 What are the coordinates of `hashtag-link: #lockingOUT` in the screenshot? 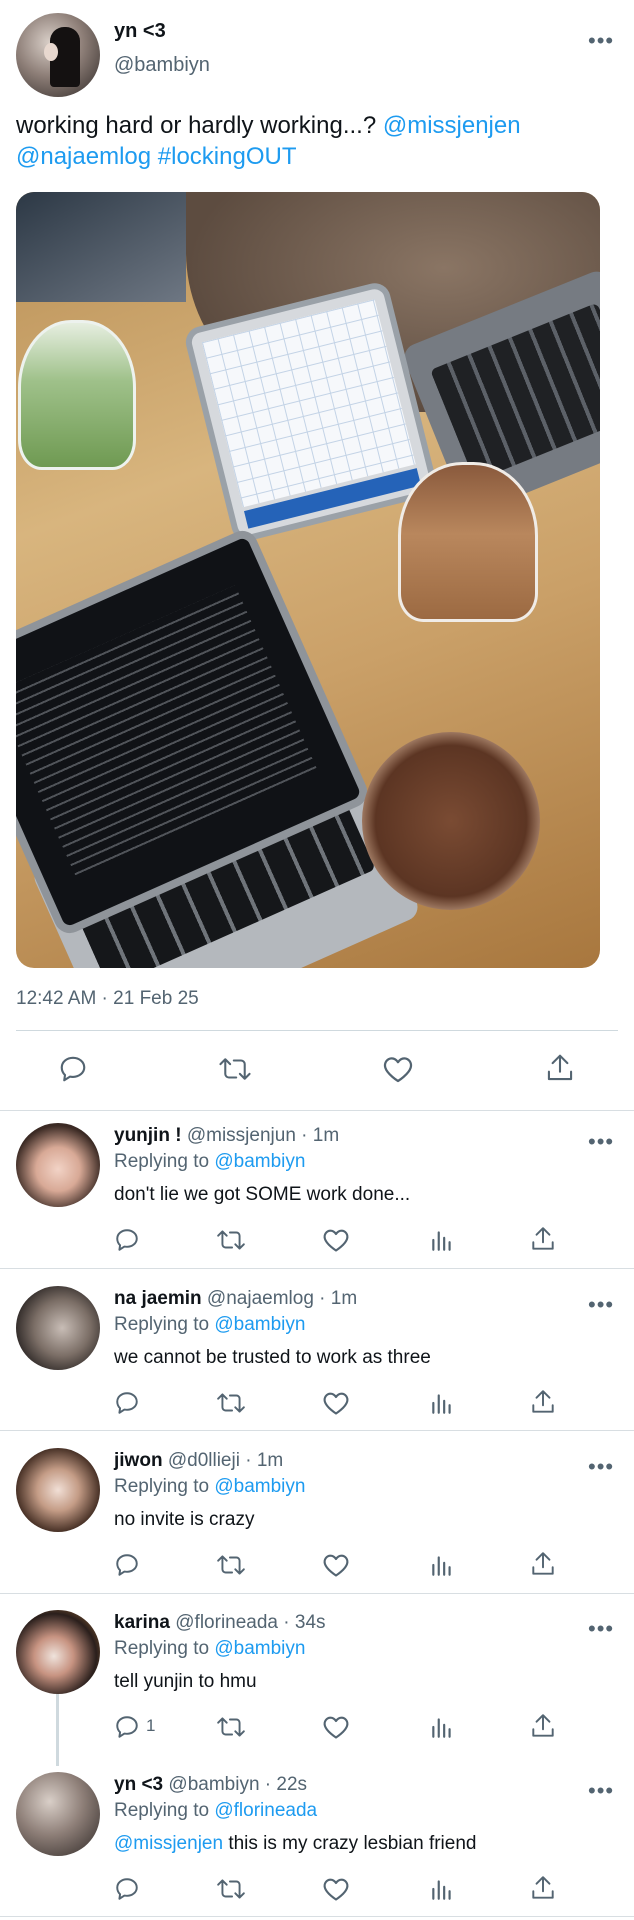 It's located at (227, 156).